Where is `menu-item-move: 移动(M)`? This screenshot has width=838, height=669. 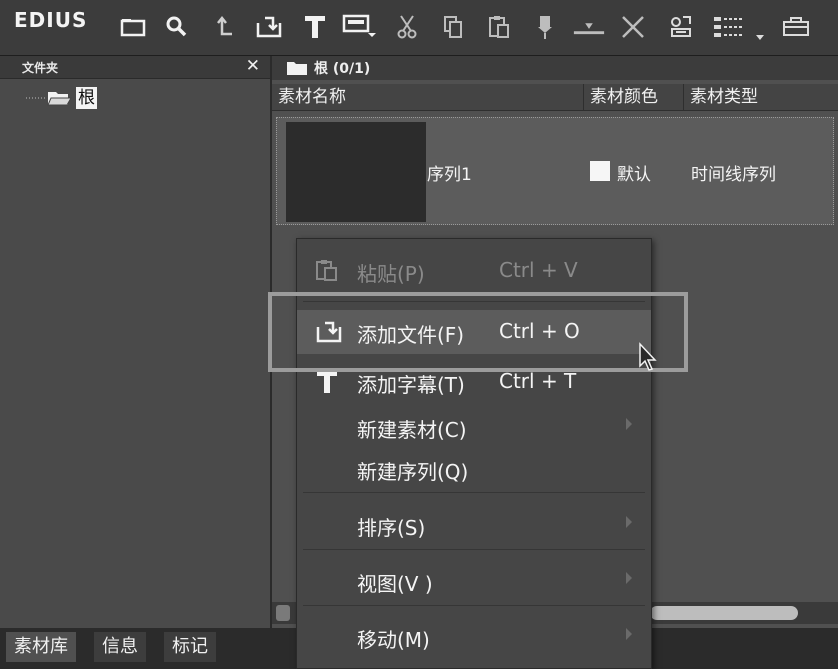 menu-item-move: 移动(M) is located at coordinates (474, 637).